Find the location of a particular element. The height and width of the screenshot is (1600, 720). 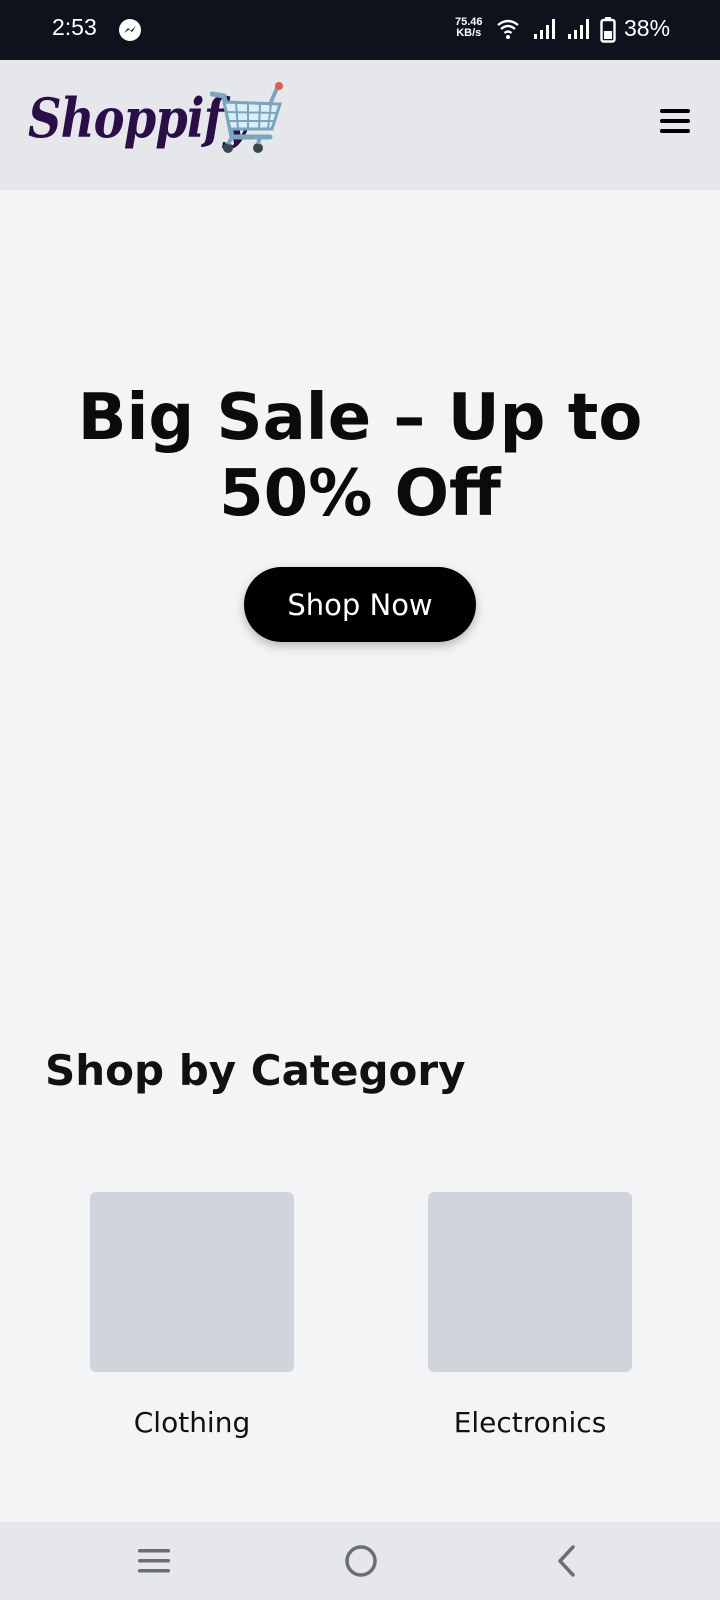

battery-percent: 38% is located at coordinates (647, 28).